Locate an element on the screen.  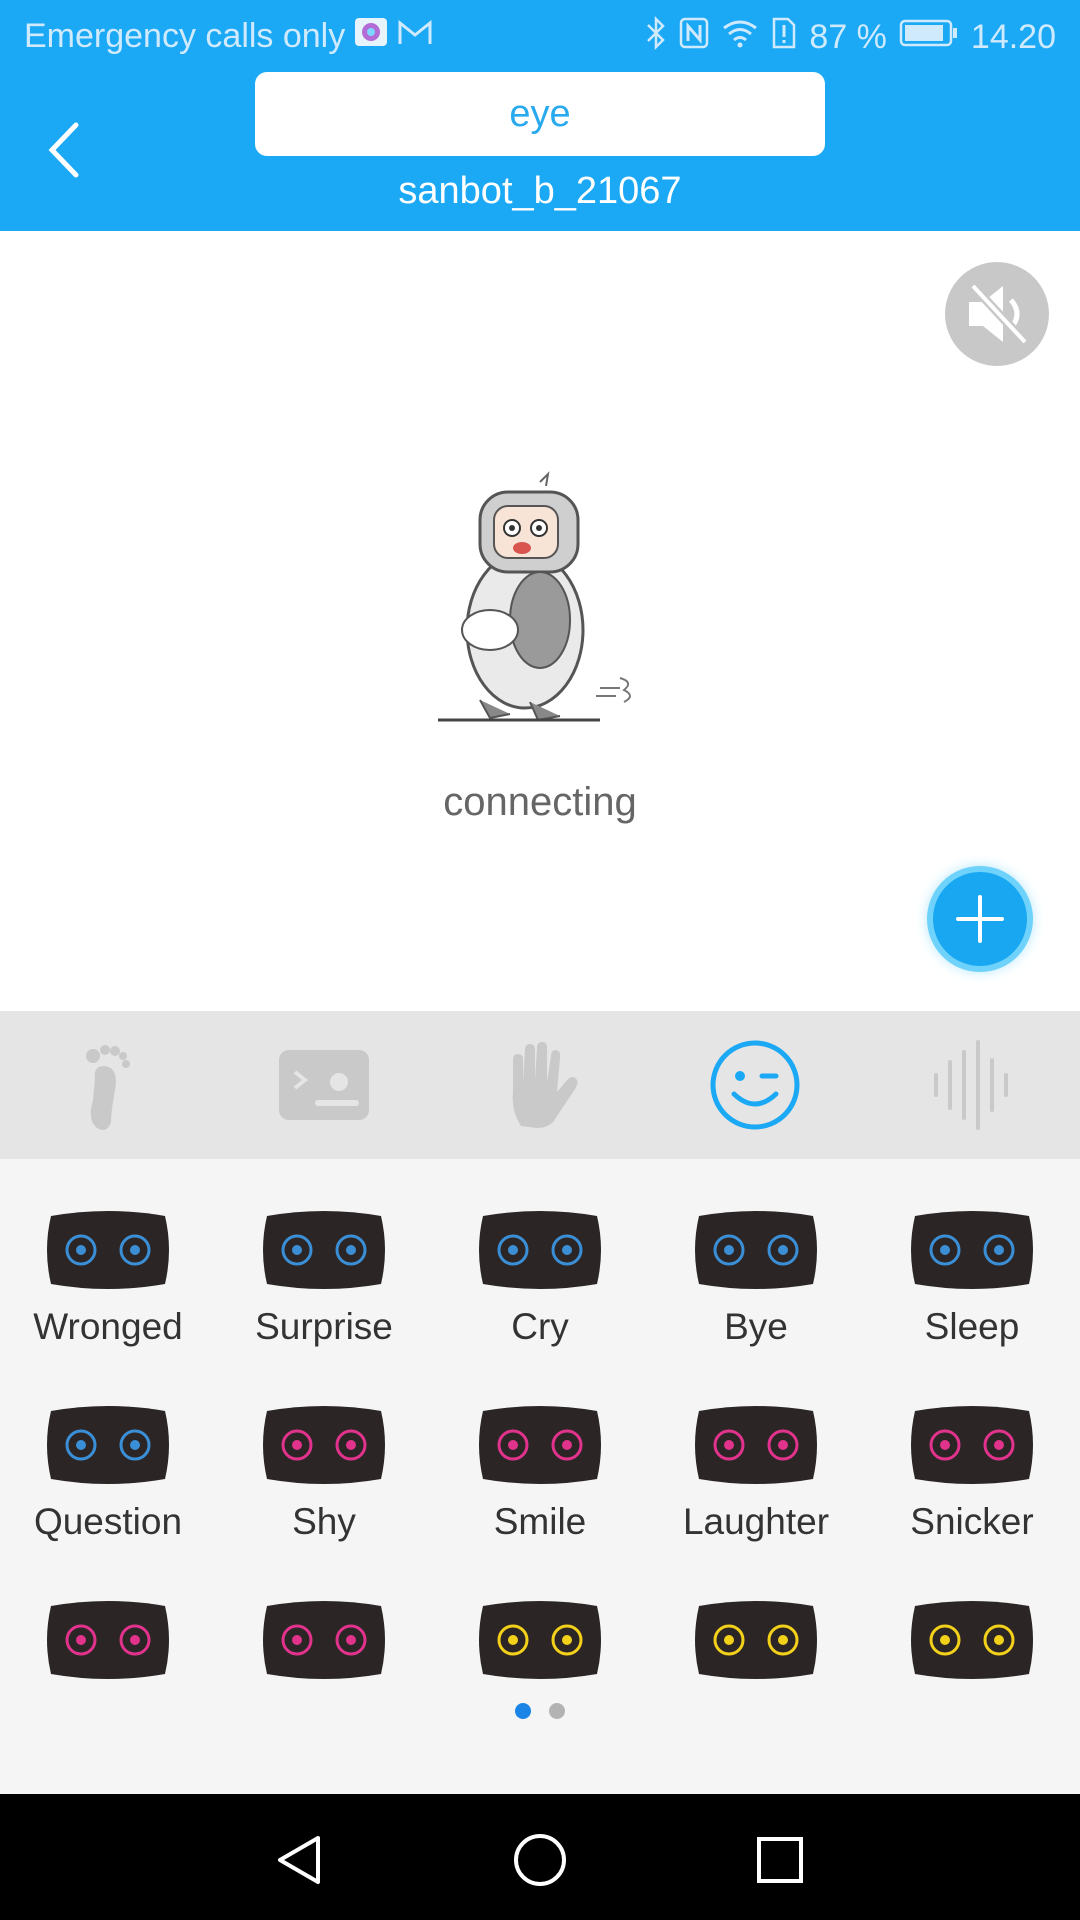
battery-percentage: 87 % is located at coordinates (848, 37).